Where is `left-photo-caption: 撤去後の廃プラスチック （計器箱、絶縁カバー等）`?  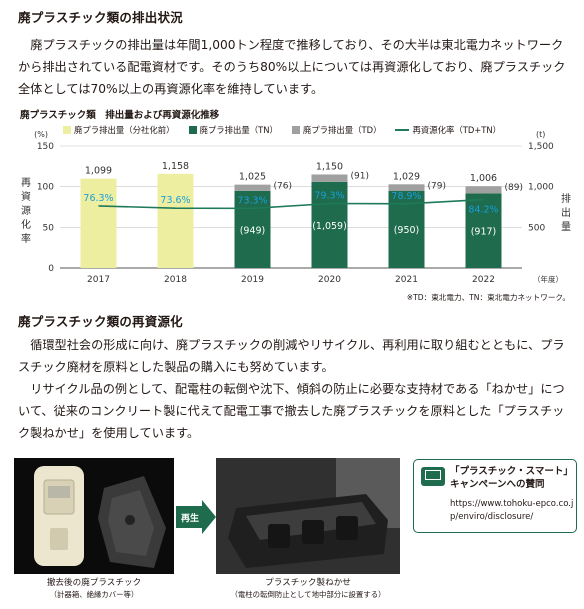 left-photo-caption: 撤去後の廃プラスチック （計器箱、絶縁カバー等） is located at coordinates (94, 588).